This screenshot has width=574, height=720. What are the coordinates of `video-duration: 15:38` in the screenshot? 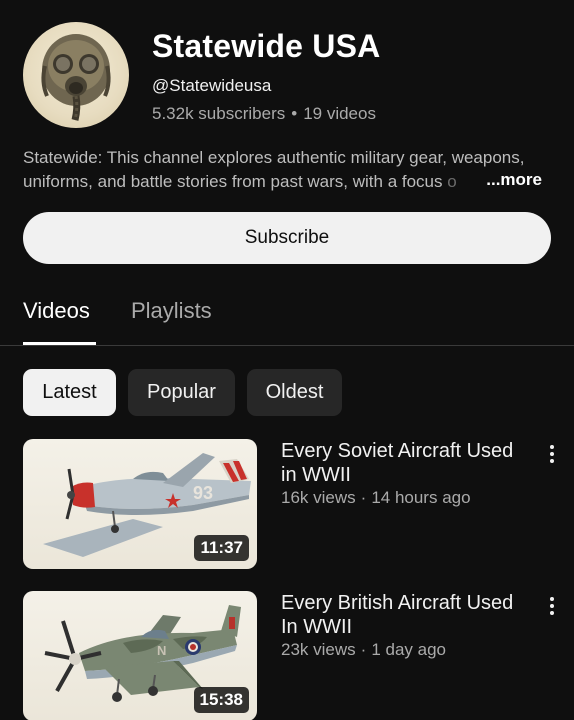 It's located at (221, 700).